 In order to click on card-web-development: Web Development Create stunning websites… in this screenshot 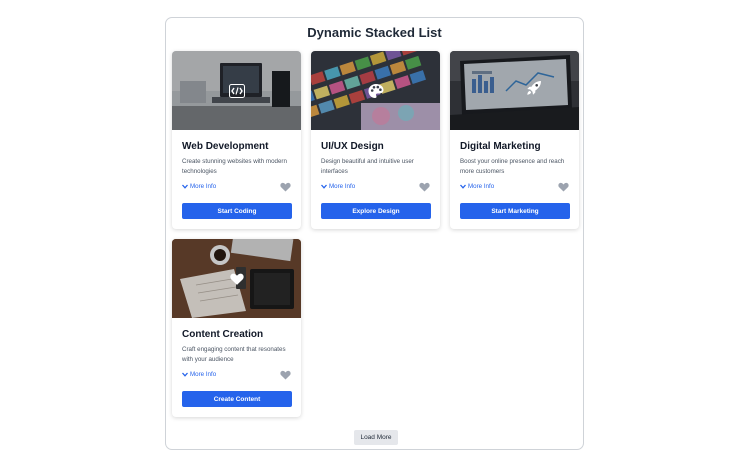, I will do `click(236, 140)`.